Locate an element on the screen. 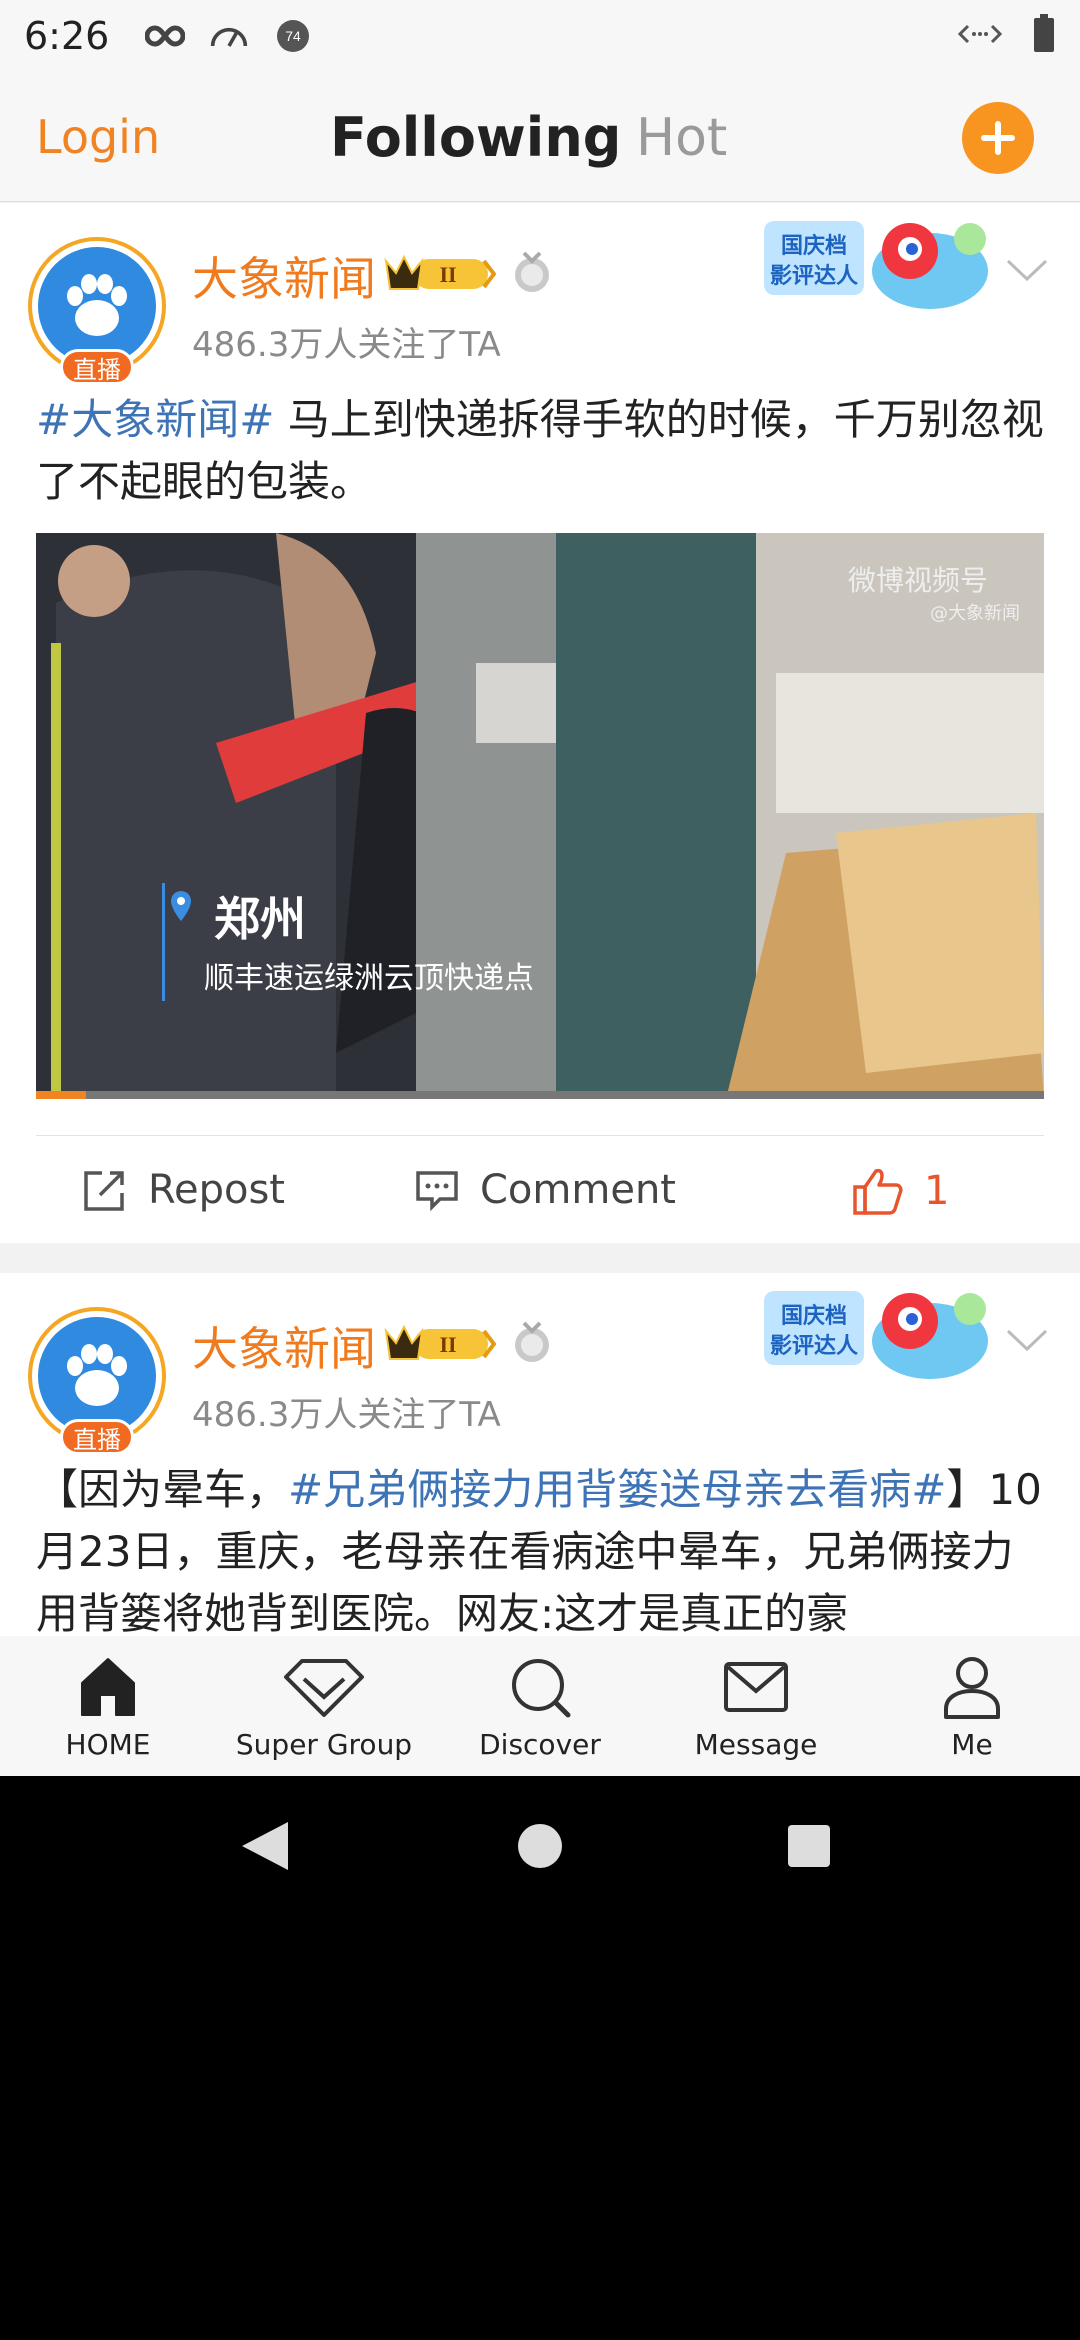  video-watermark-sub: @大象新闻 is located at coordinates (975, 613).